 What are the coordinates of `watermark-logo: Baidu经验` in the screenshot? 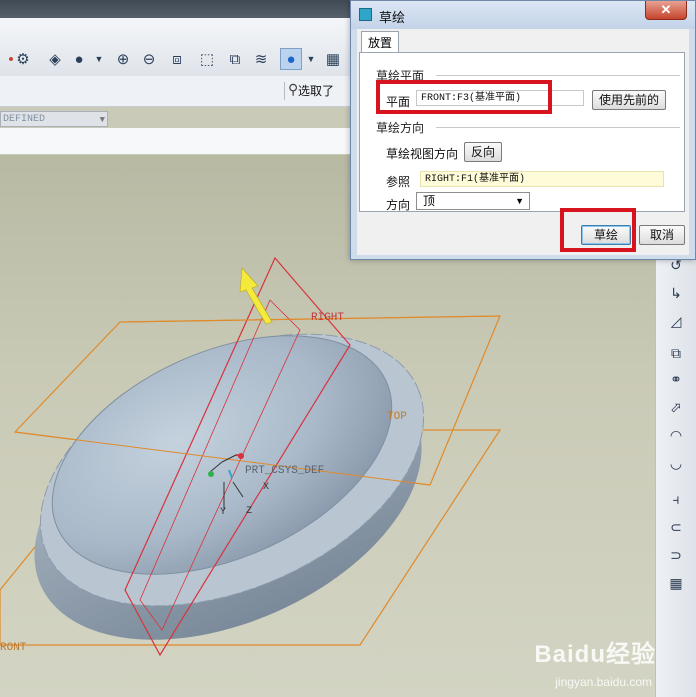 It's located at (595, 654).